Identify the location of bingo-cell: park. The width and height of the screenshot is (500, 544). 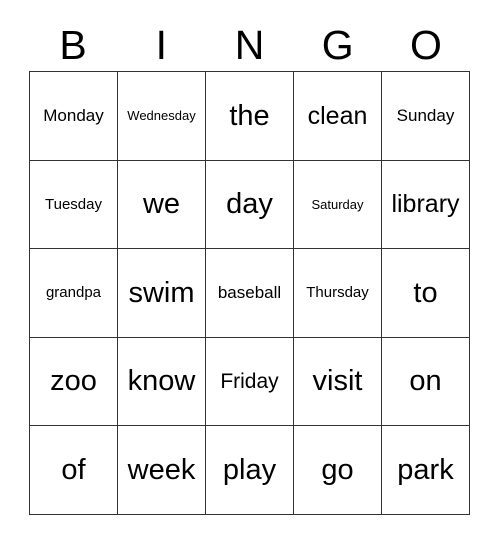
(426, 470).